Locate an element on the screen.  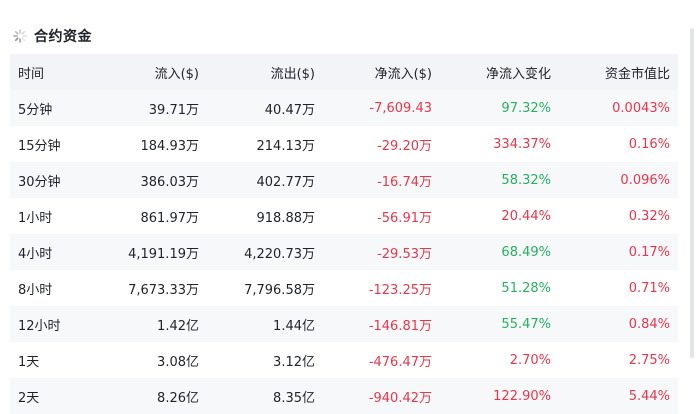
cell-period: 12小时 is located at coordinates (39, 326).